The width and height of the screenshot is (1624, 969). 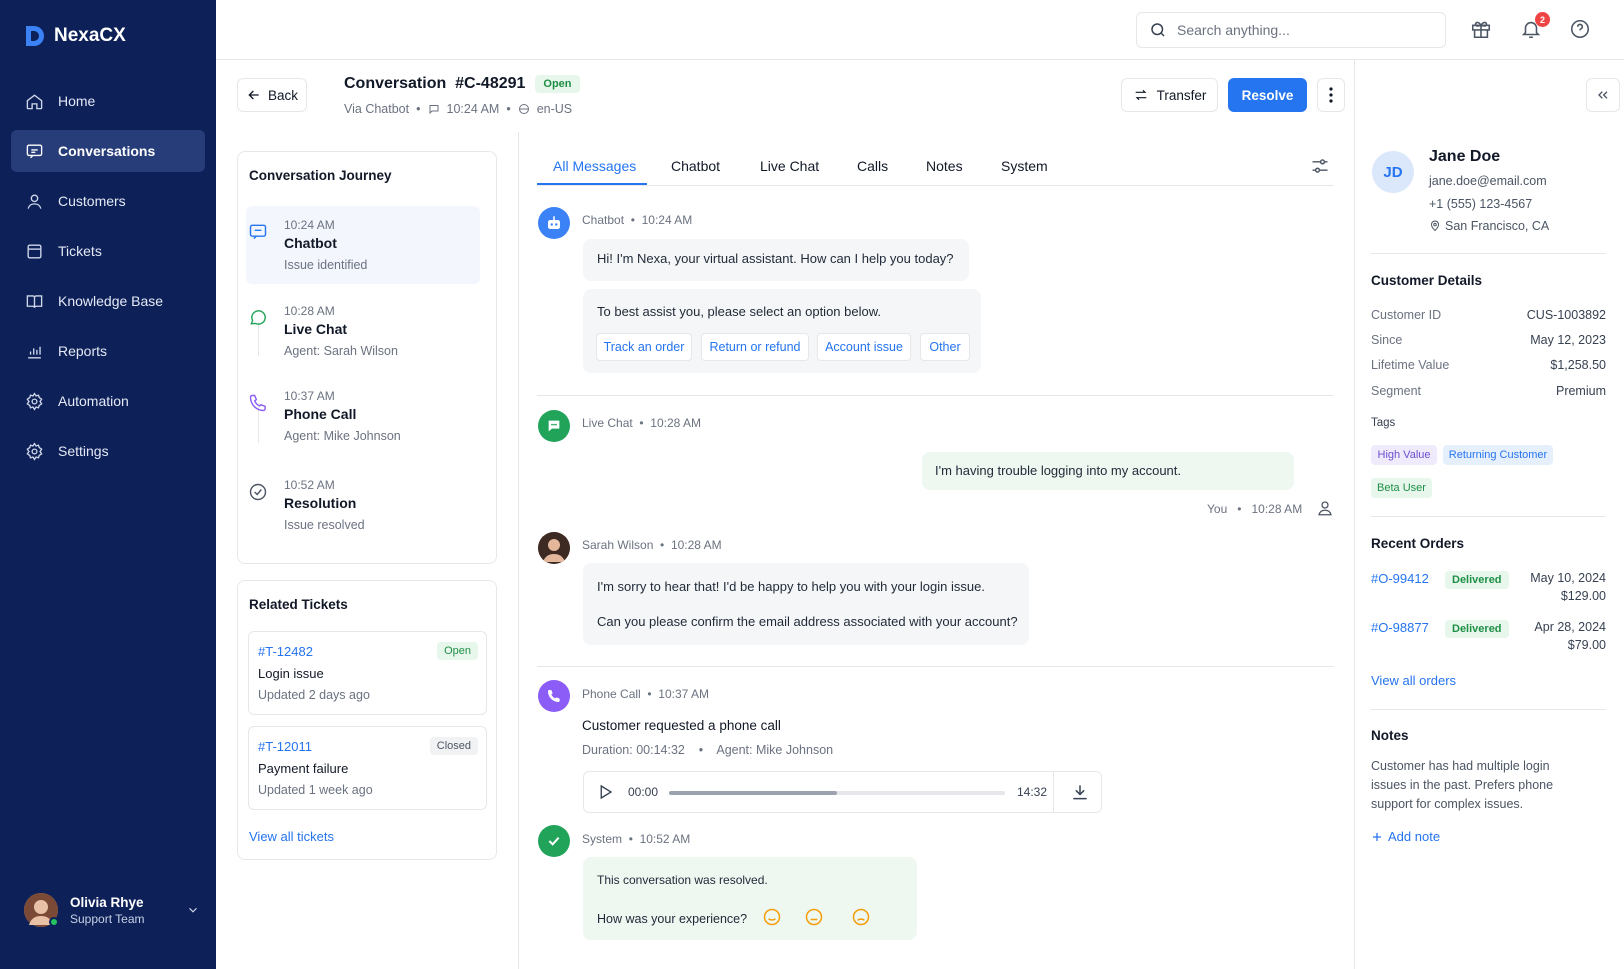 I want to click on sidebar-item-automation: Automation, so click(x=108, y=401).